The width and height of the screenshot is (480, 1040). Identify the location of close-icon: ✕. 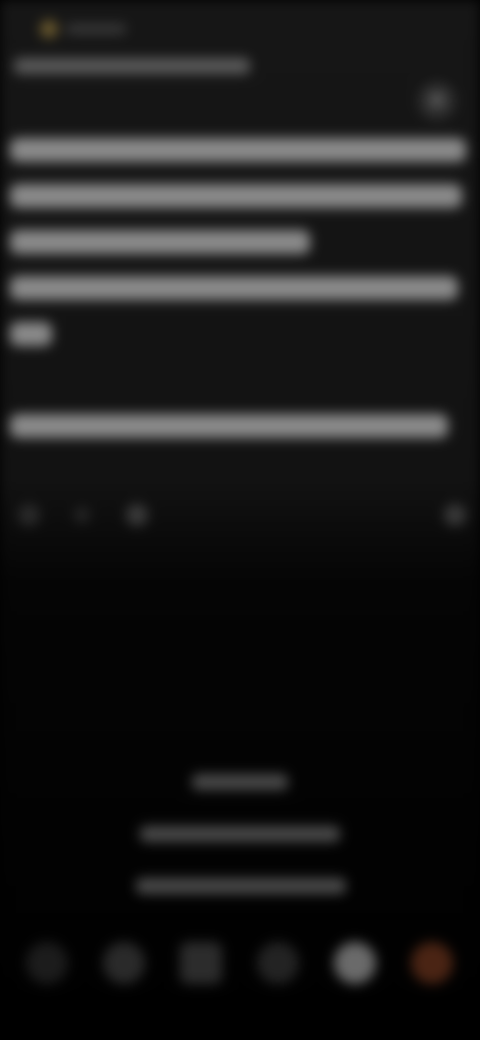
(437, 100).